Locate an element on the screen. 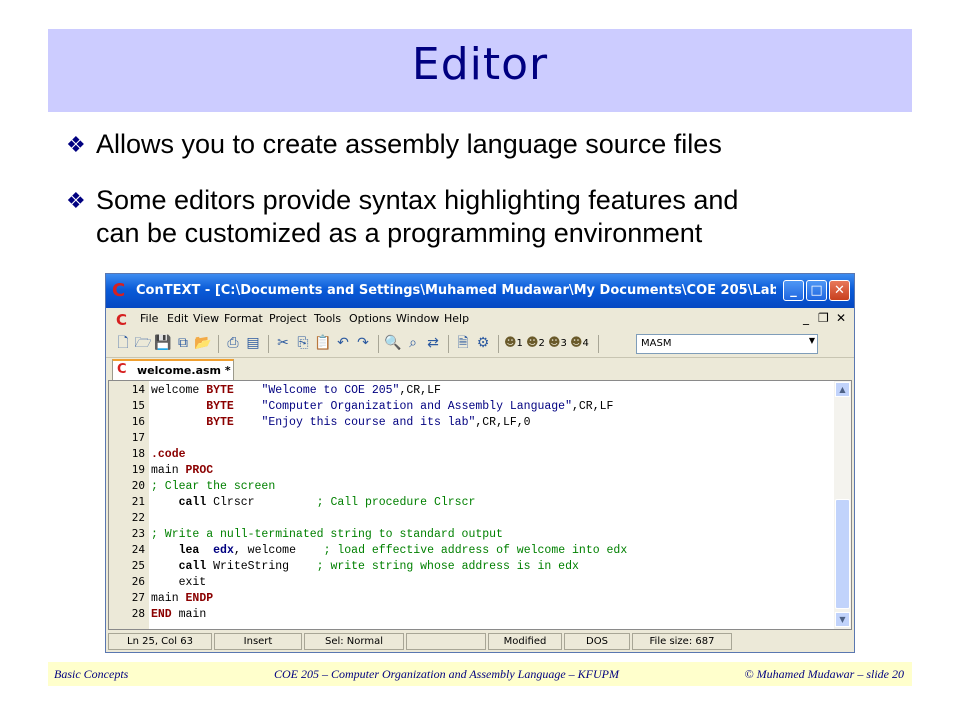 The height and width of the screenshot is (720, 960). menu-edit: Edit is located at coordinates (177, 318).